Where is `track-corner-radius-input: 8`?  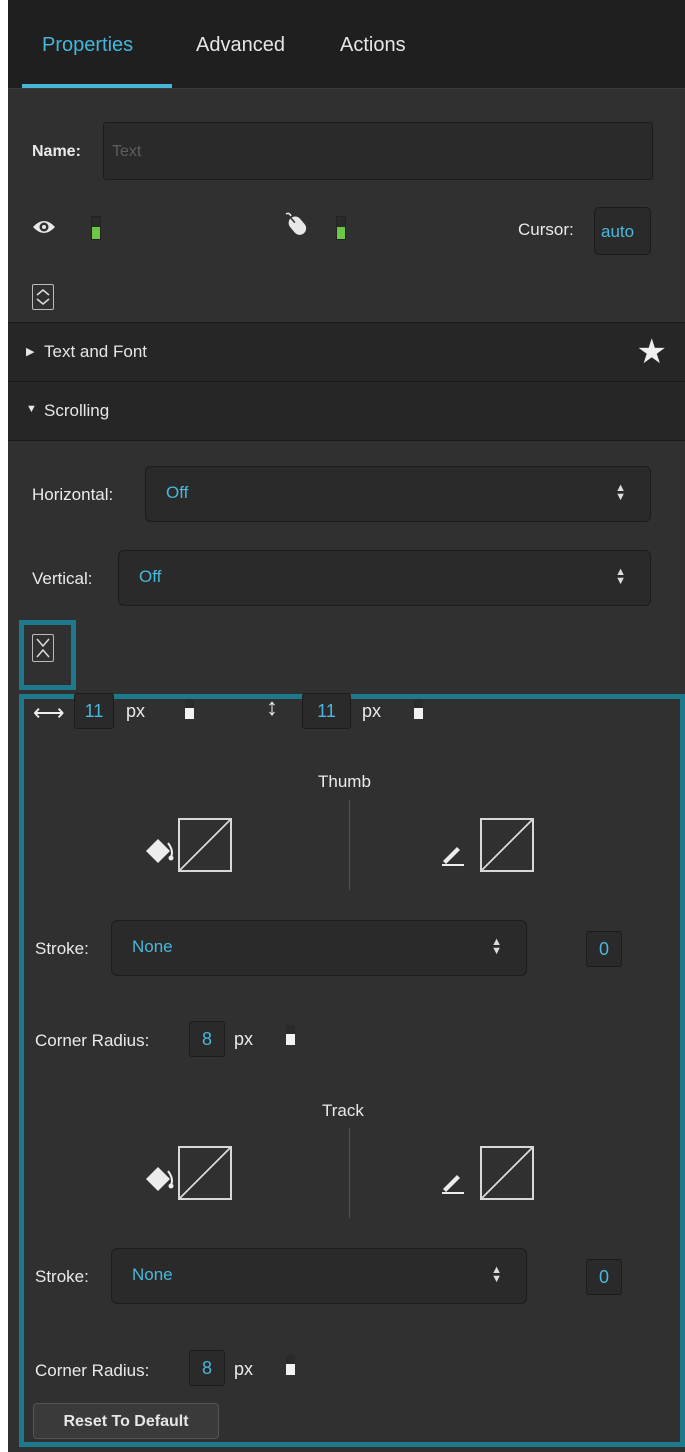
track-corner-radius-input: 8 is located at coordinates (207, 1368).